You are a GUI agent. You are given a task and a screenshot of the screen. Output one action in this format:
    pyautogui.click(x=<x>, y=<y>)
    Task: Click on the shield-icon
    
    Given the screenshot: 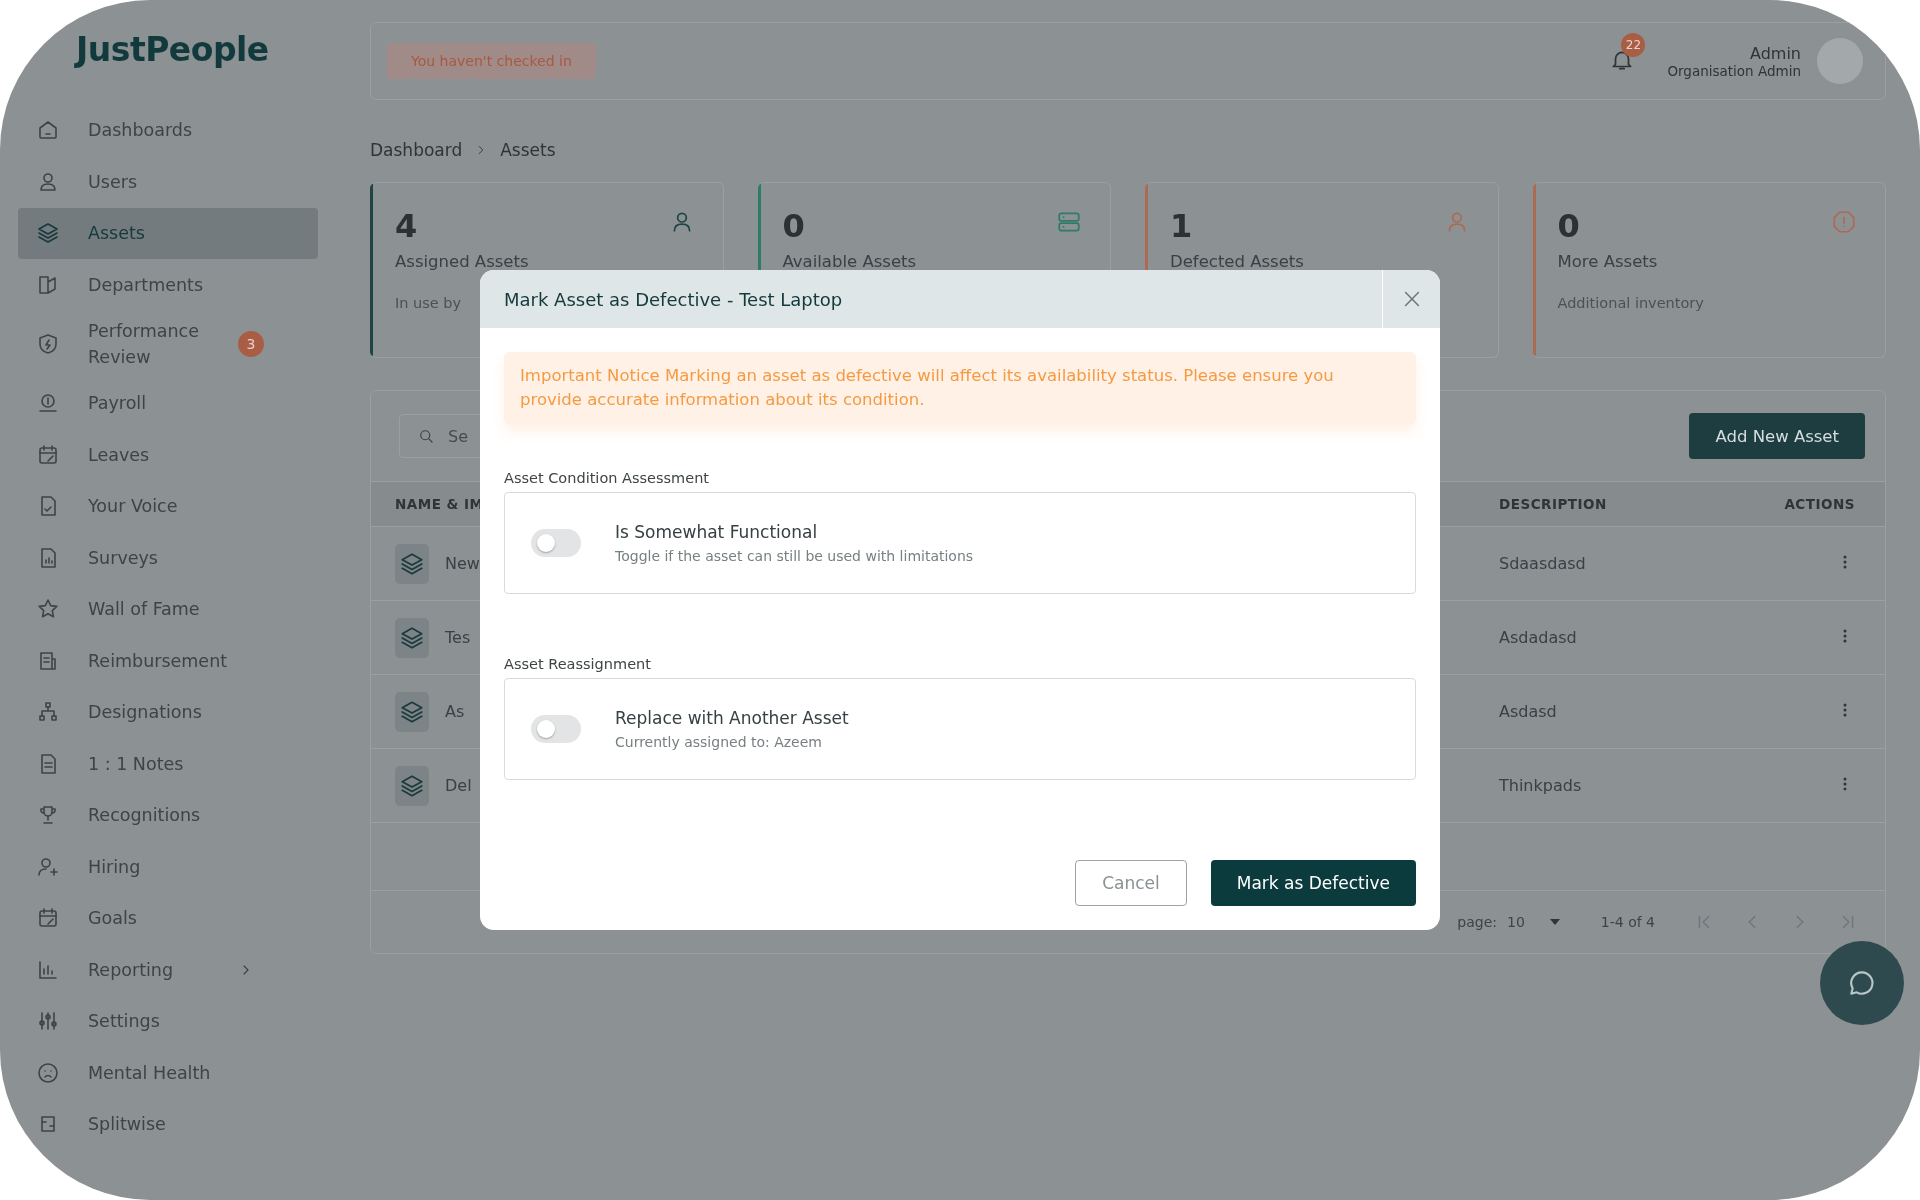 What is the action you would take?
    pyautogui.click(x=48, y=344)
    